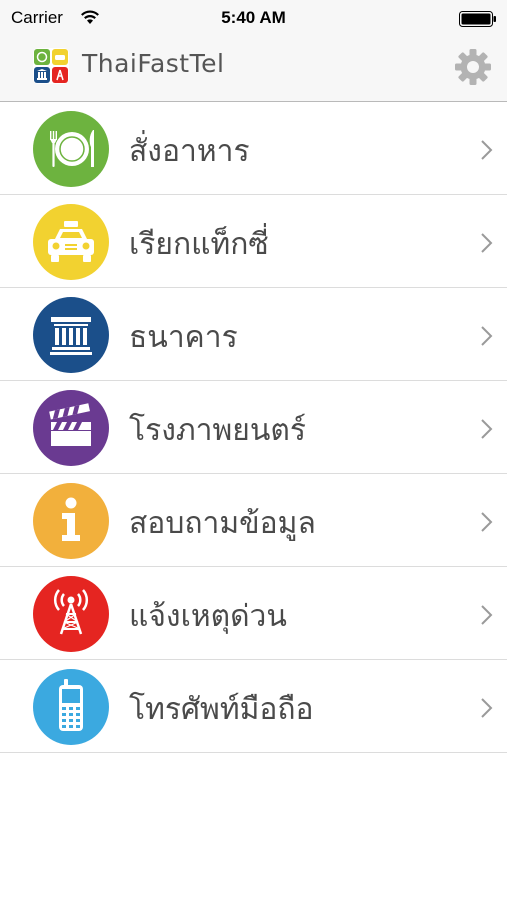  I want to click on menu-item-info: สอบถามข้อมูล, so click(253, 520).